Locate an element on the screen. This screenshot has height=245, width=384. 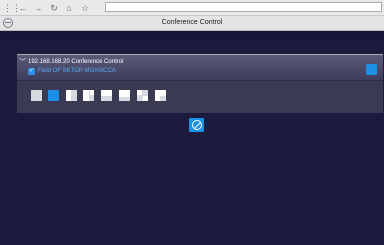
forward-icon: → is located at coordinates (38, 8).